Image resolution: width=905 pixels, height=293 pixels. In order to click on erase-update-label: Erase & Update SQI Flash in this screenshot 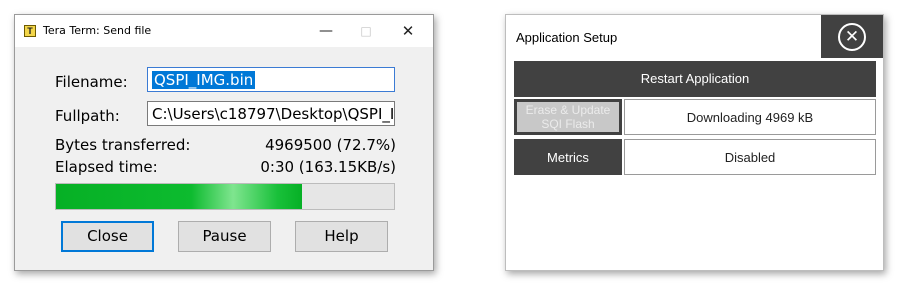, I will do `click(568, 117)`.